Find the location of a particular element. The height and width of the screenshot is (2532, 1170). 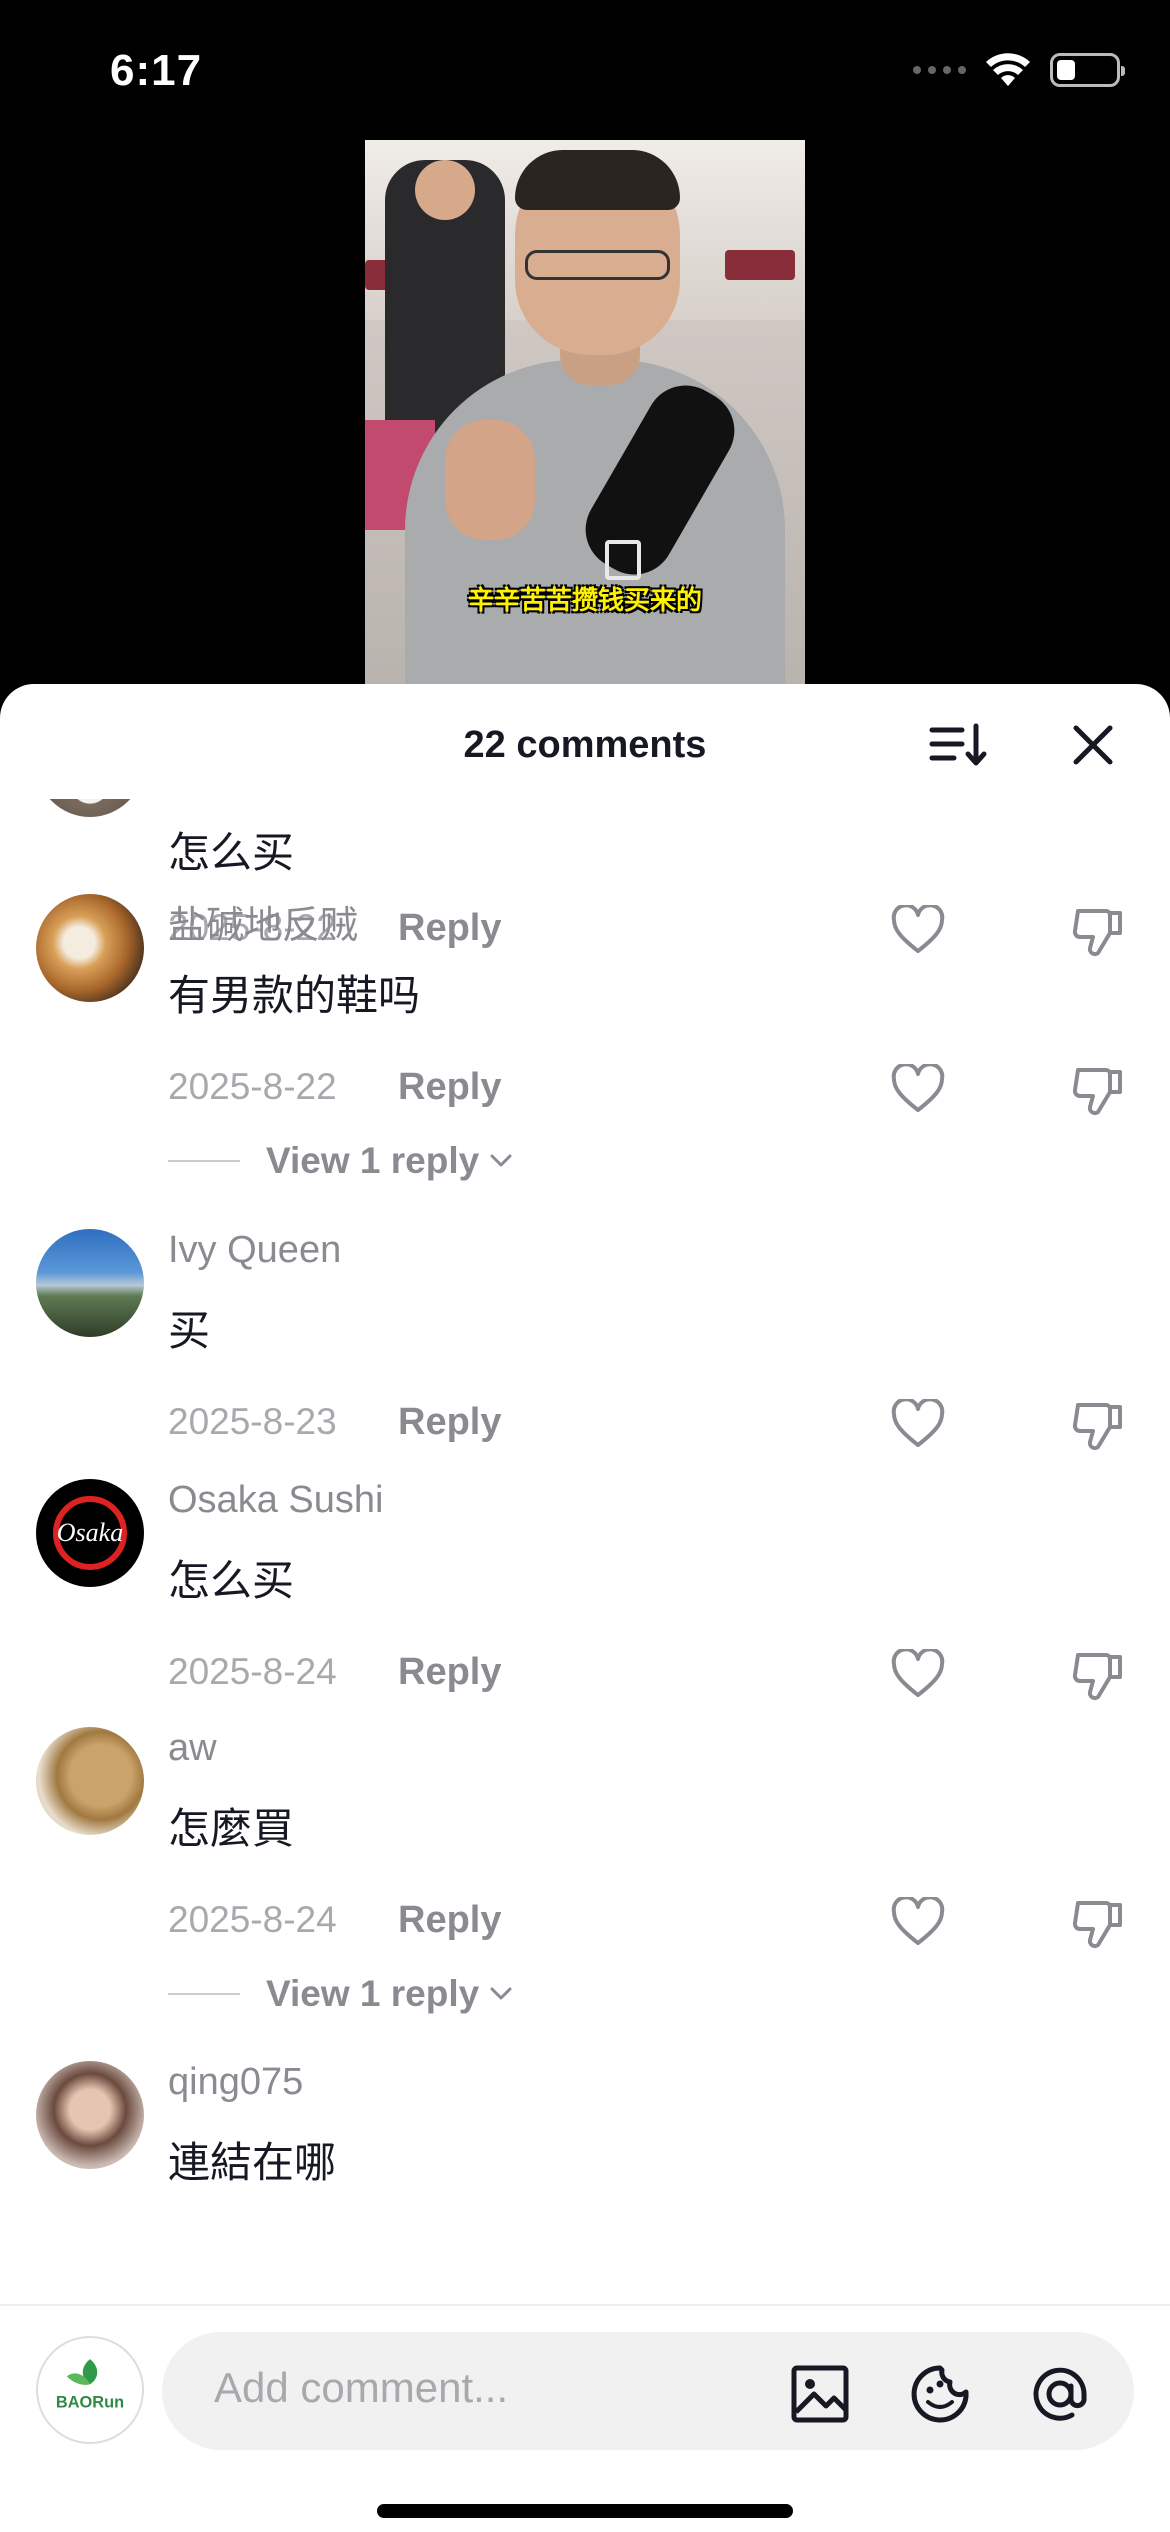

comments-count-title: 22 comments is located at coordinates (585, 745).